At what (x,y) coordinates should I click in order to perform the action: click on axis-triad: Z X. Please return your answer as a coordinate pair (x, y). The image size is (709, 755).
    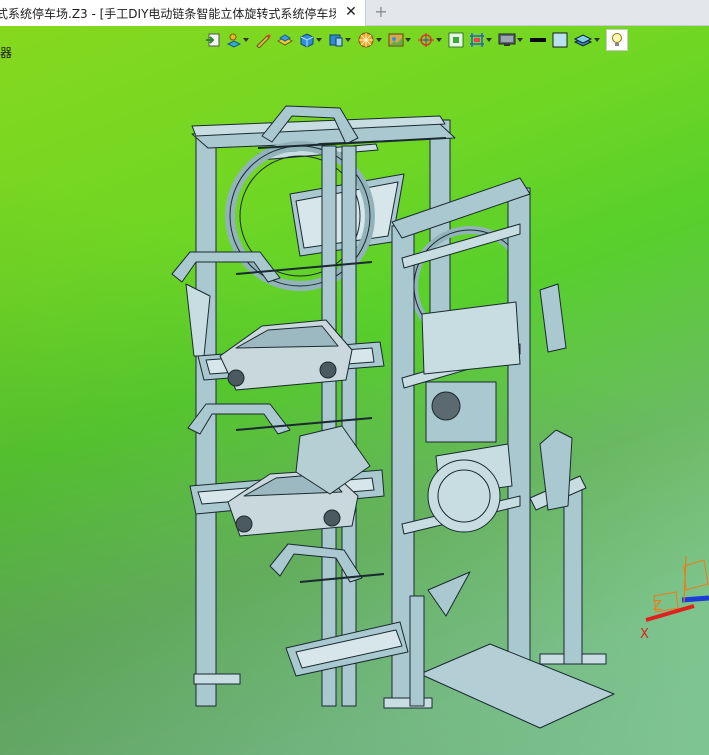
    Looking at the image, I should click on (674, 598).